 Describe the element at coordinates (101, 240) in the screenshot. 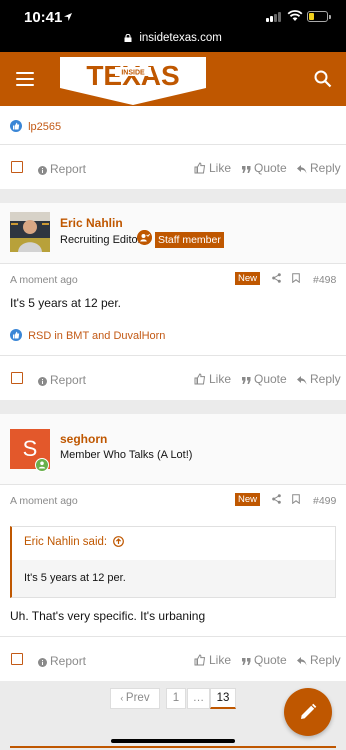

I see `user-title: Recruiting Editor` at that location.